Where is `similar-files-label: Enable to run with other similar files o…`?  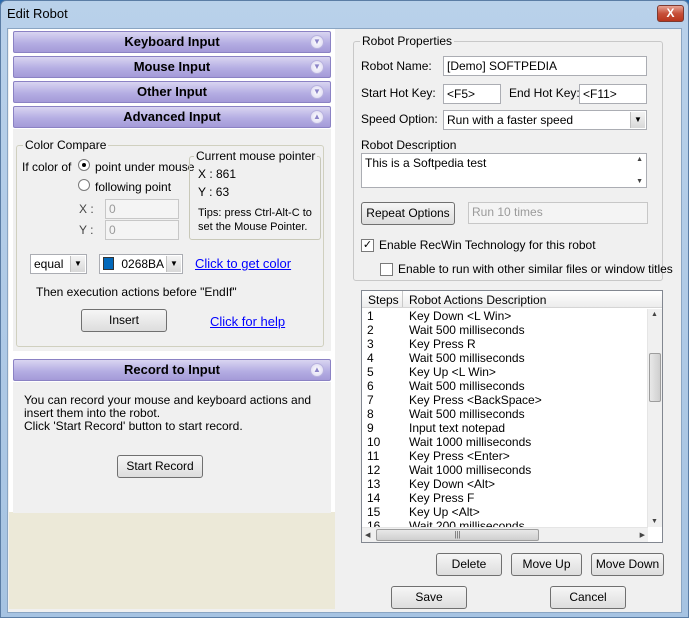 similar-files-label: Enable to run with other similar files o… is located at coordinates (535, 269).